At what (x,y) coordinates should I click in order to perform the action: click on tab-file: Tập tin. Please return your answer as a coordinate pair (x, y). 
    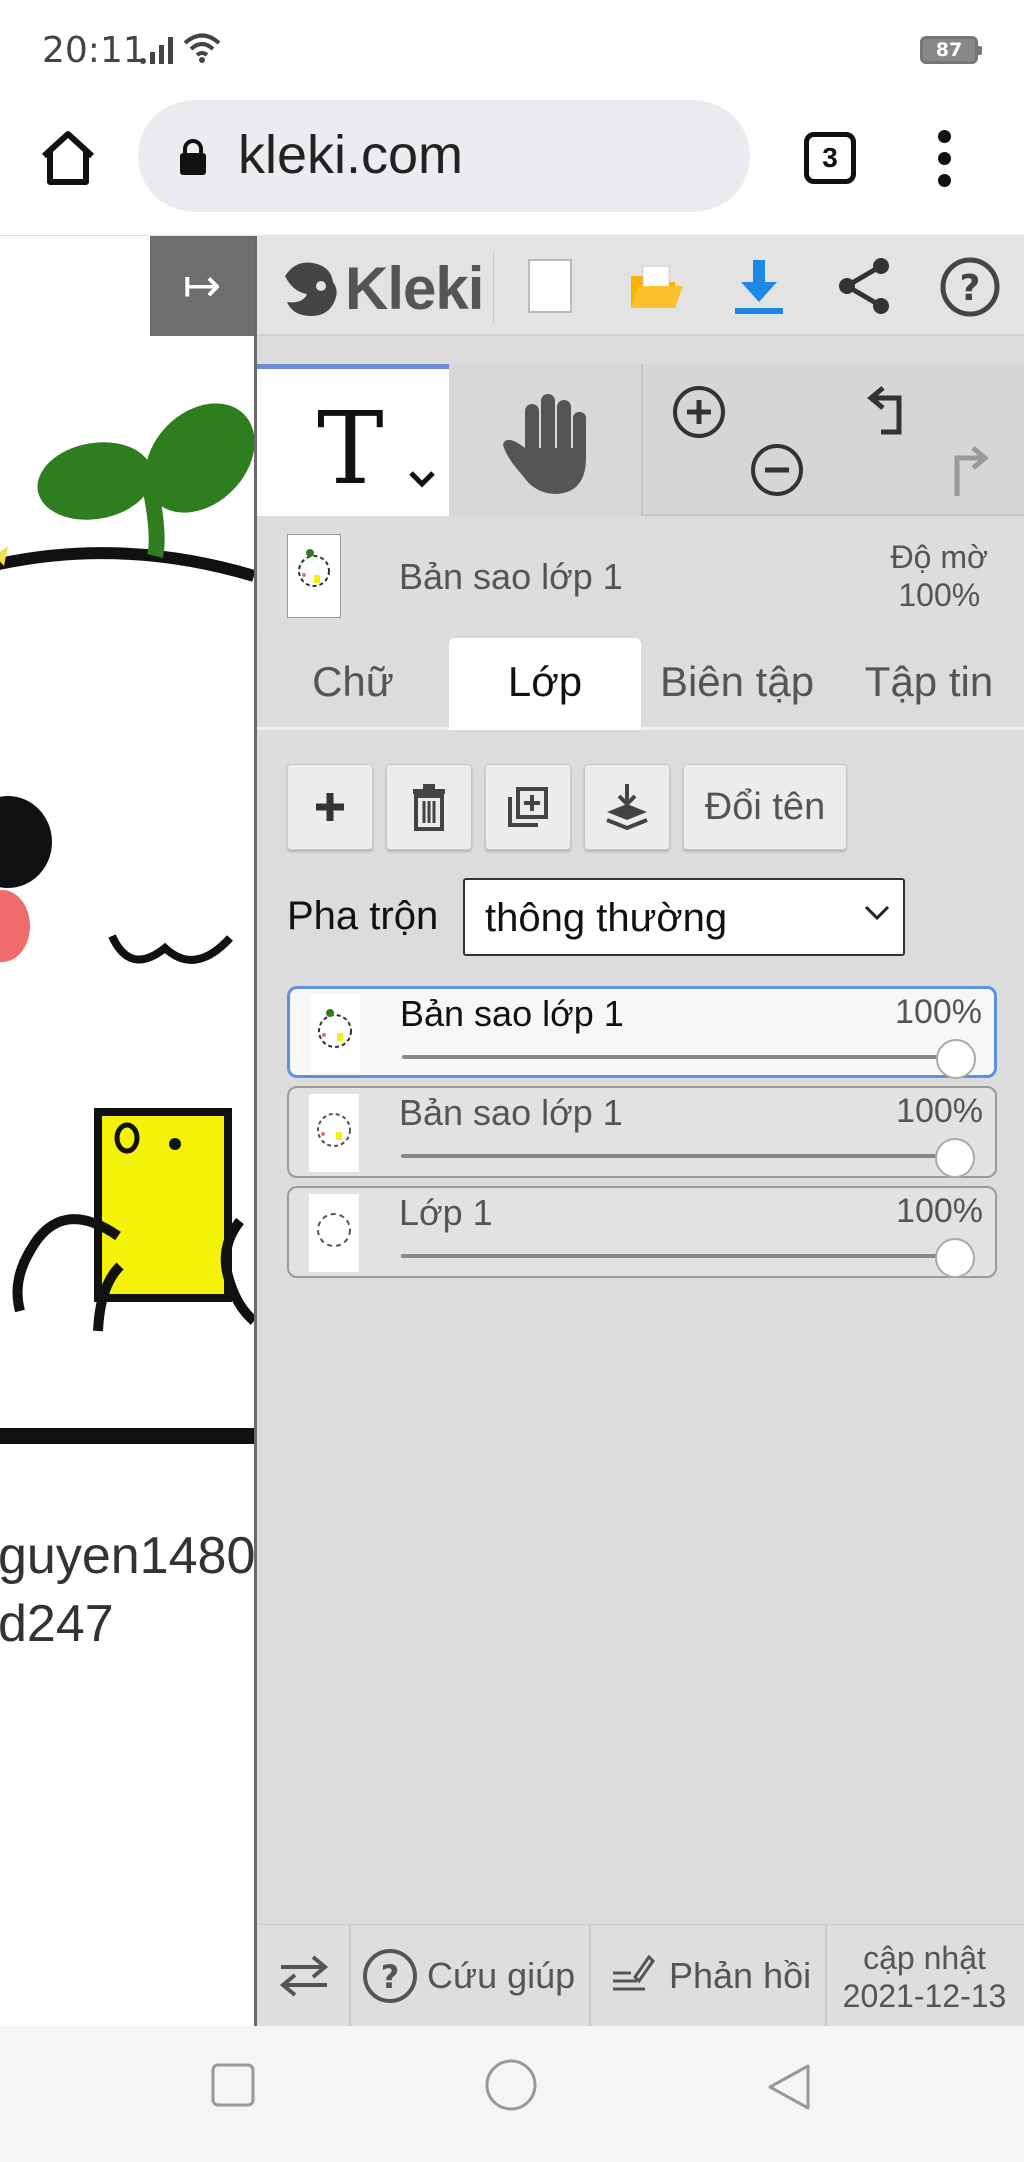
    Looking at the image, I should click on (928, 684).